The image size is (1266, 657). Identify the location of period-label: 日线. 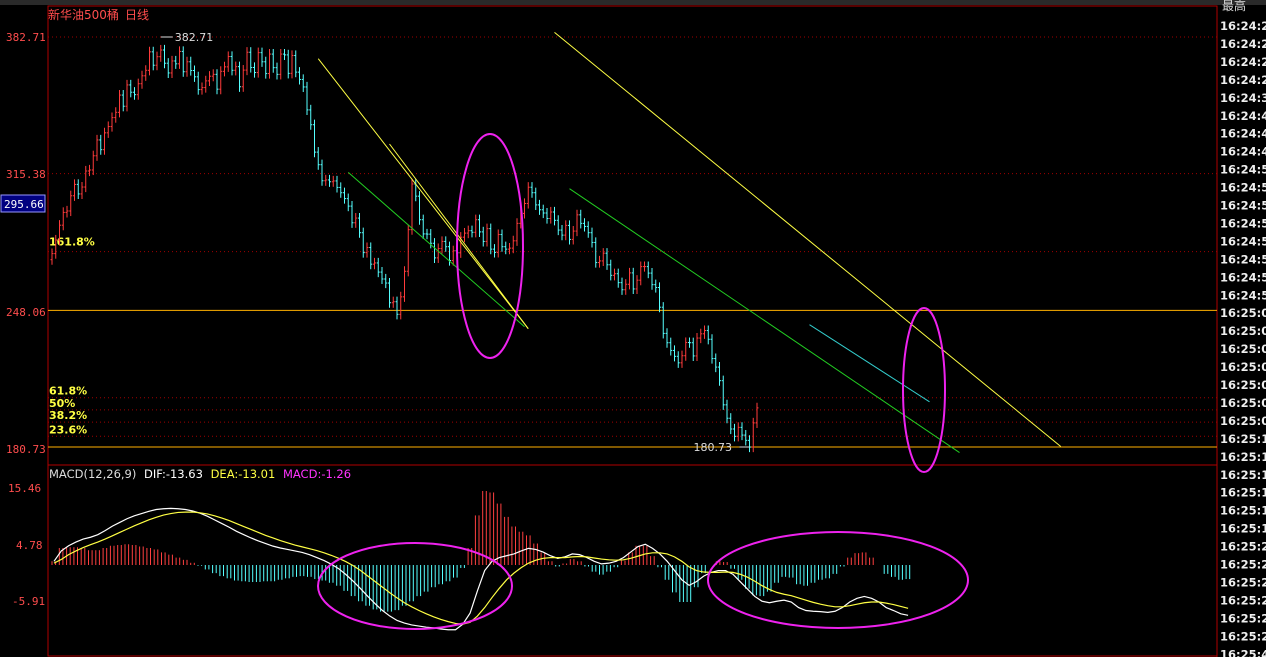
(137, 15).